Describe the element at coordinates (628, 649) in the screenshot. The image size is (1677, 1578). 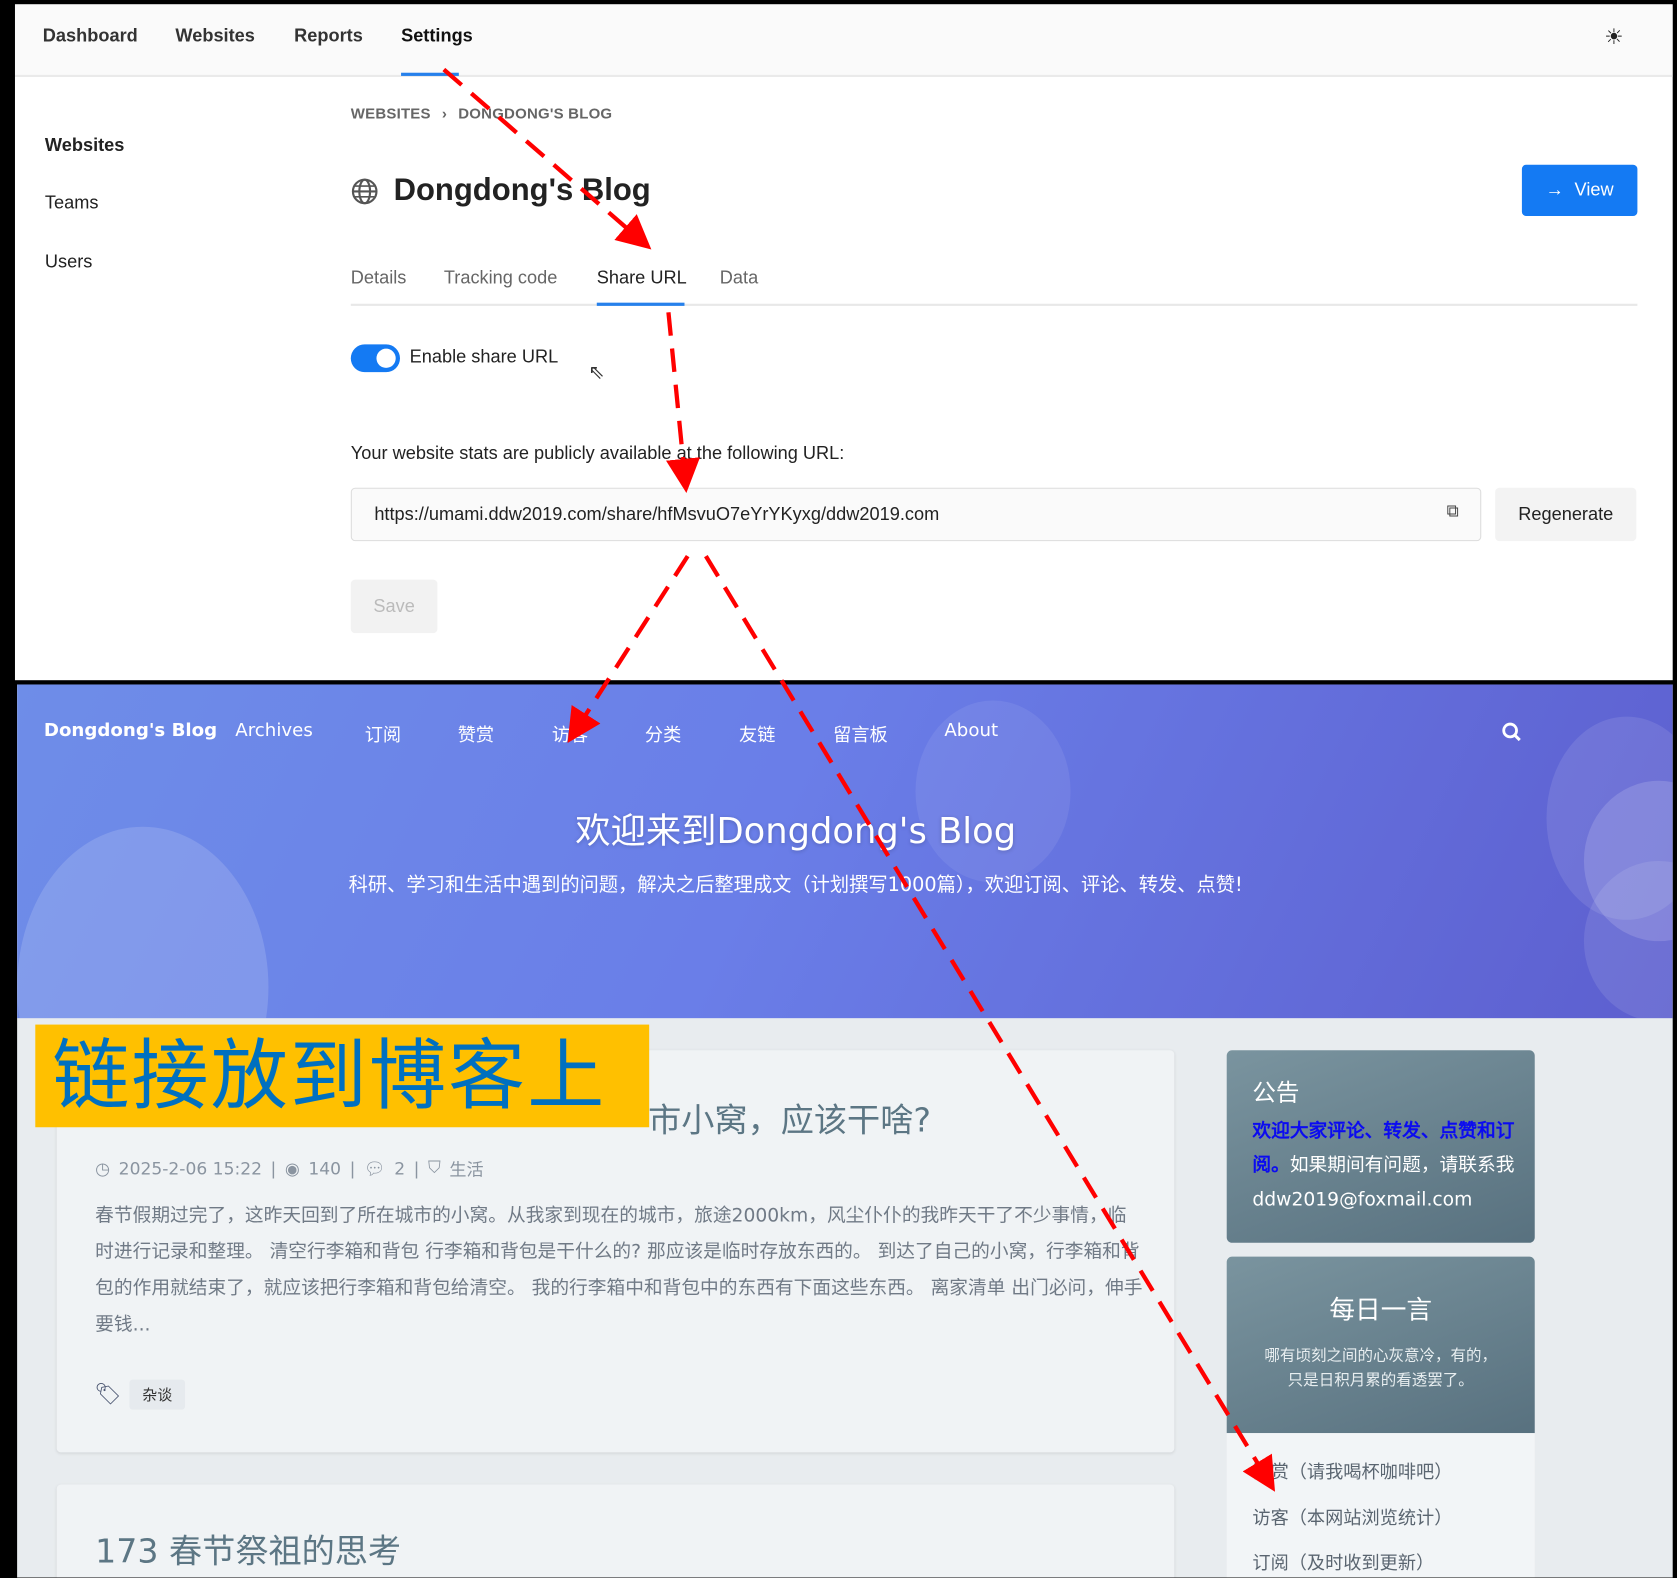
I see `arrow-url-to-nav-visitors` at that location.